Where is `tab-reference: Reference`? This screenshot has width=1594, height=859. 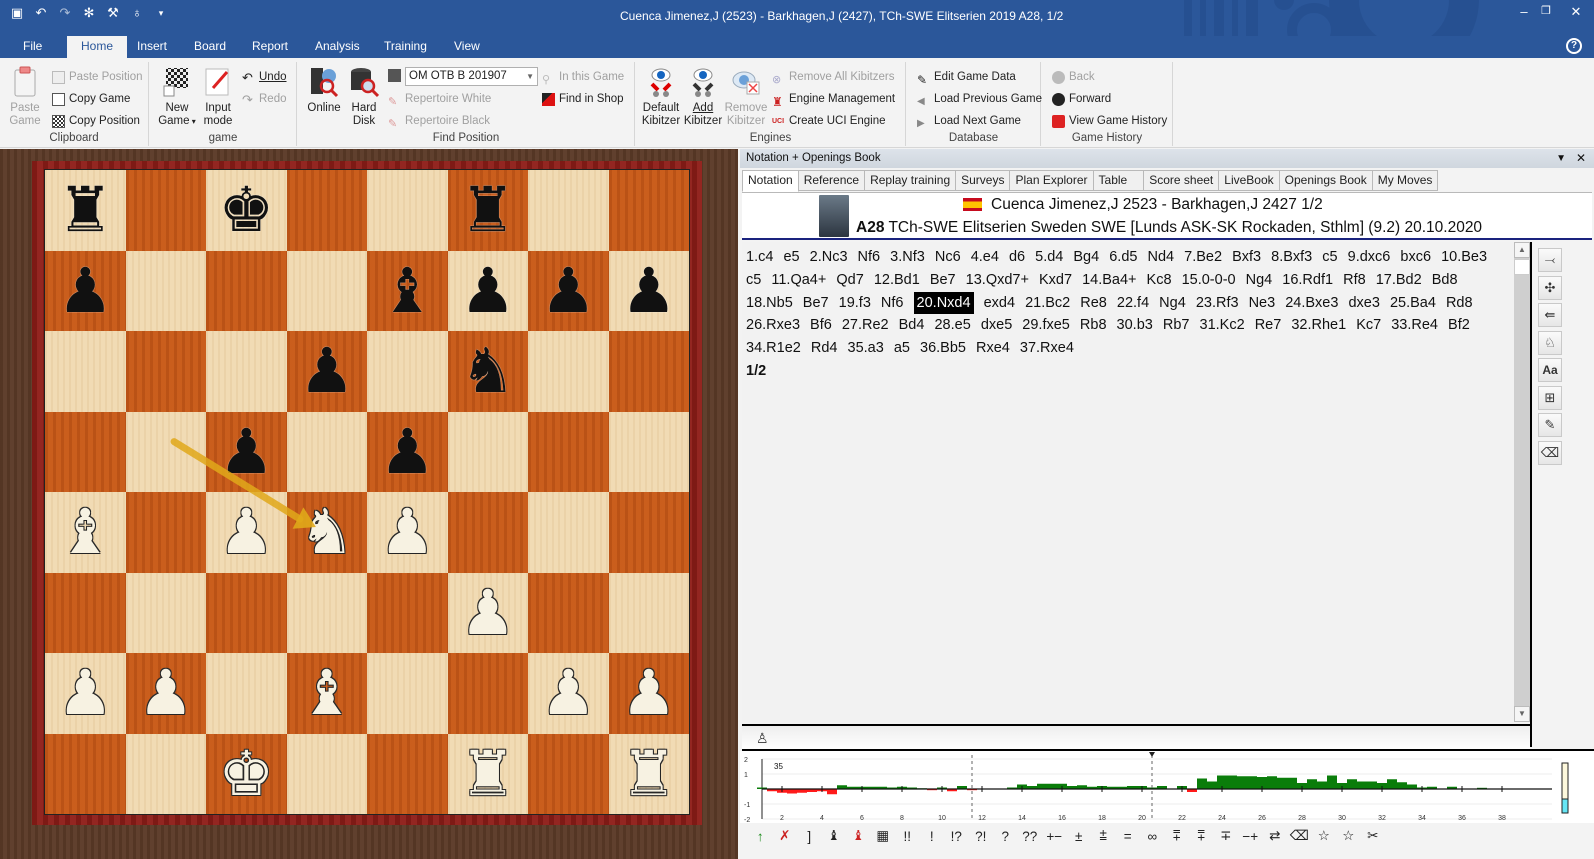
tab-reference: Reference is located at coordinates (832, 180).